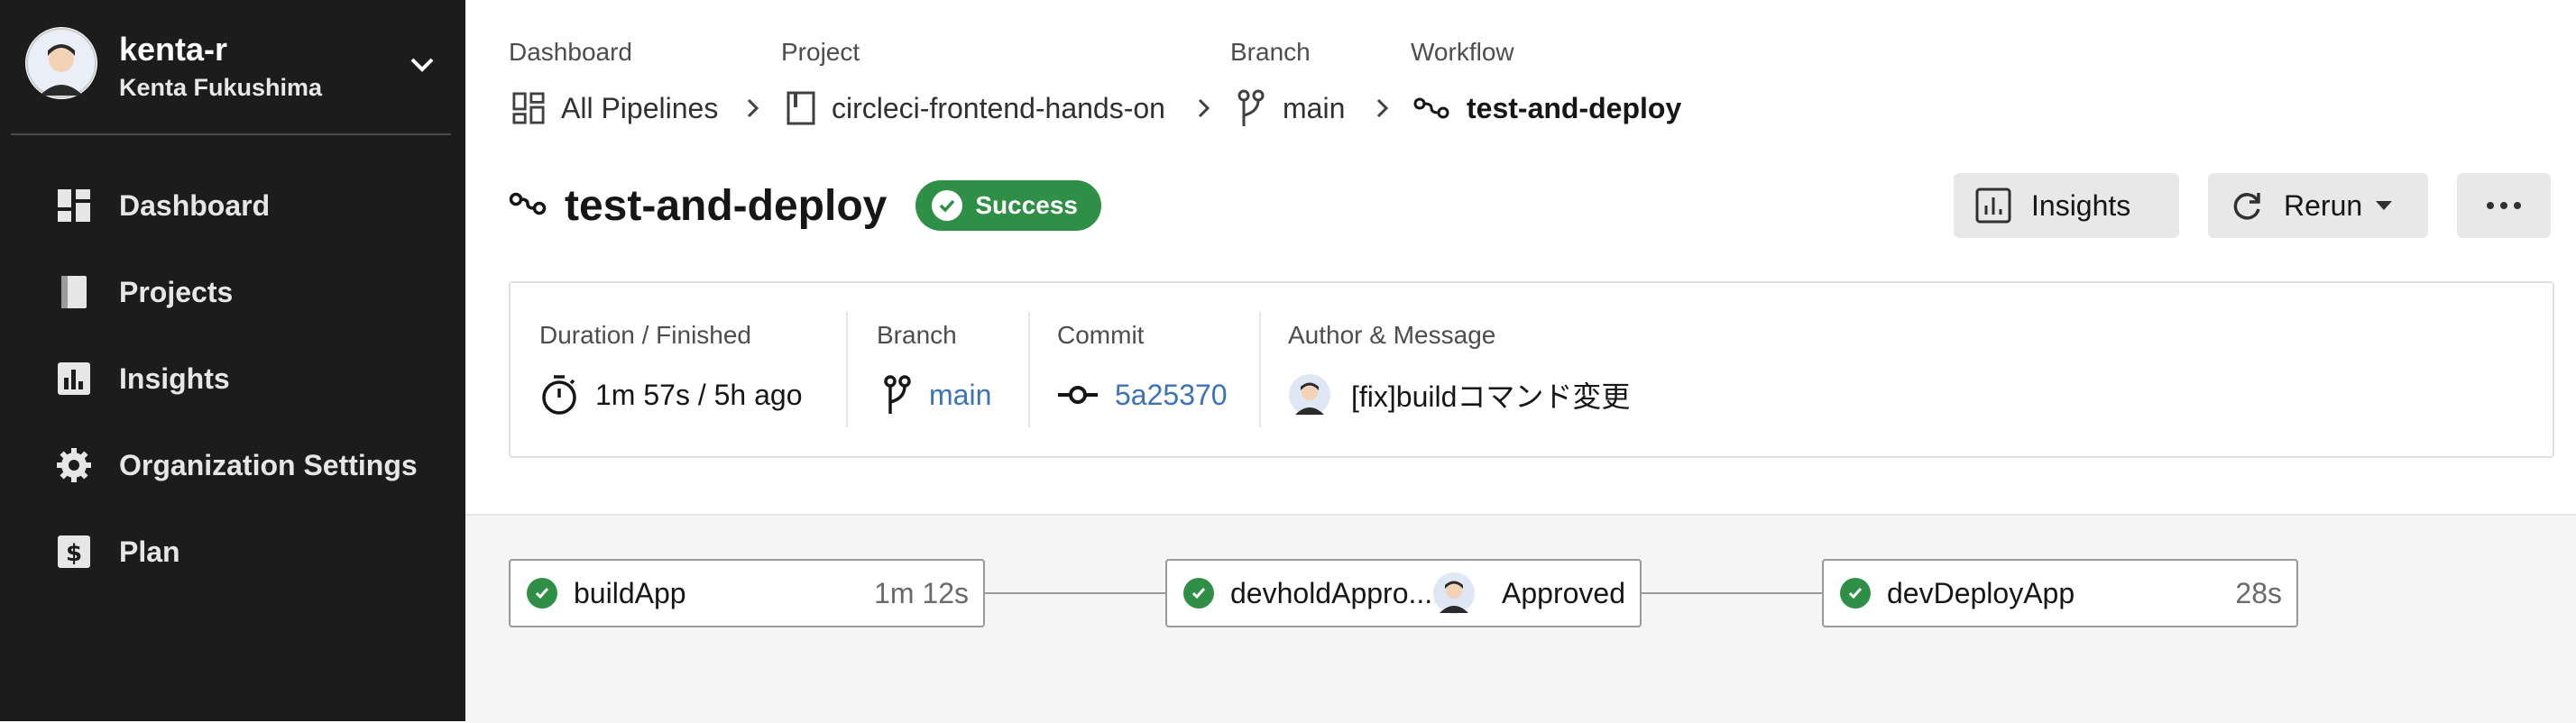 The height and width of the screenshot is (723, 2576). I want to click on author-message-row: [fix]buildコマンド変更, so click(1459, 395).